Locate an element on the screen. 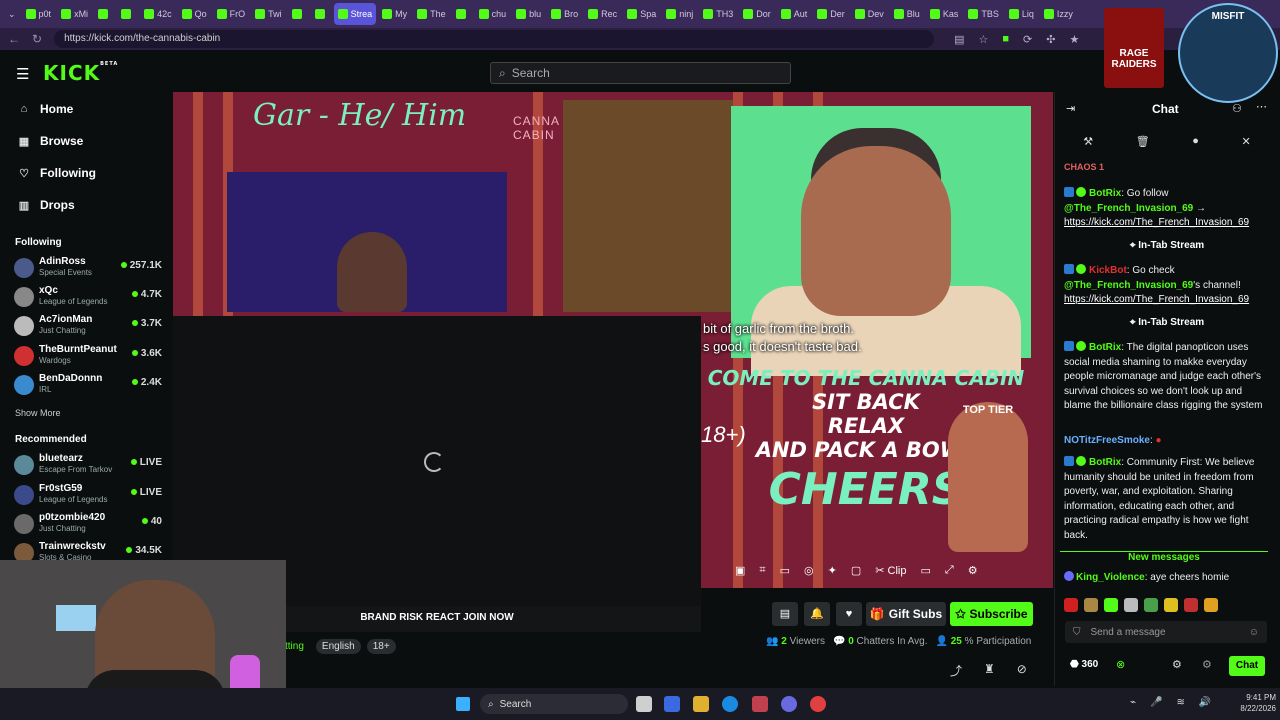 The image size is (1280, 720). collapse-chat-icon: ⇥ is located at coordinates (1070, 108).